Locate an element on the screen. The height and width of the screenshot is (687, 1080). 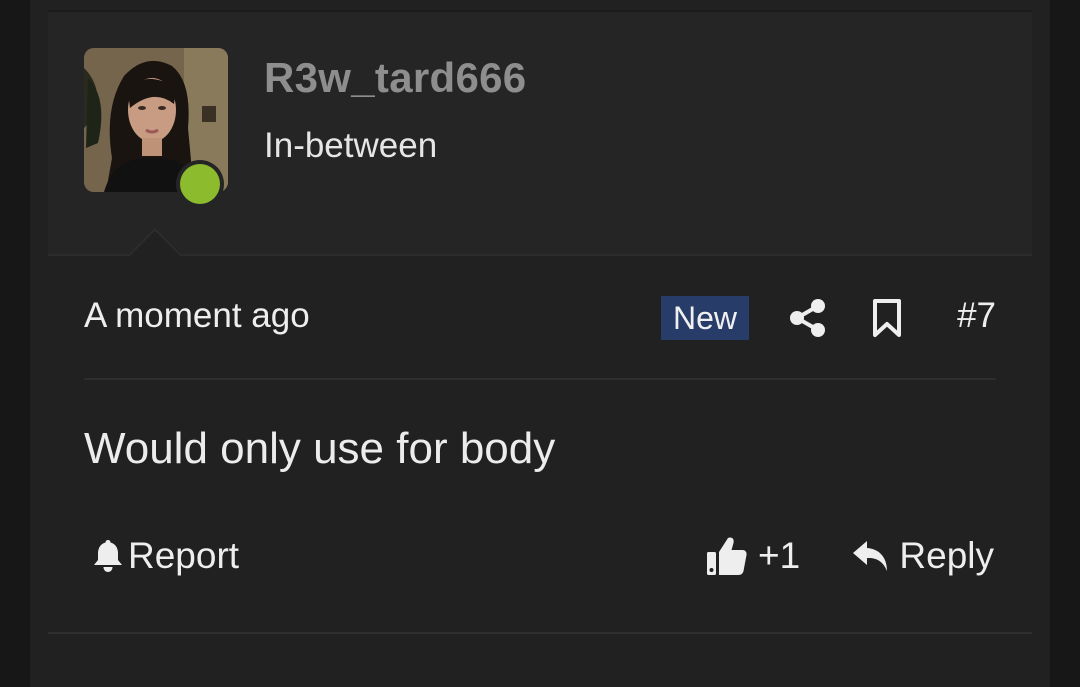
post-bottom-divider is located at coordinates (540, 633).